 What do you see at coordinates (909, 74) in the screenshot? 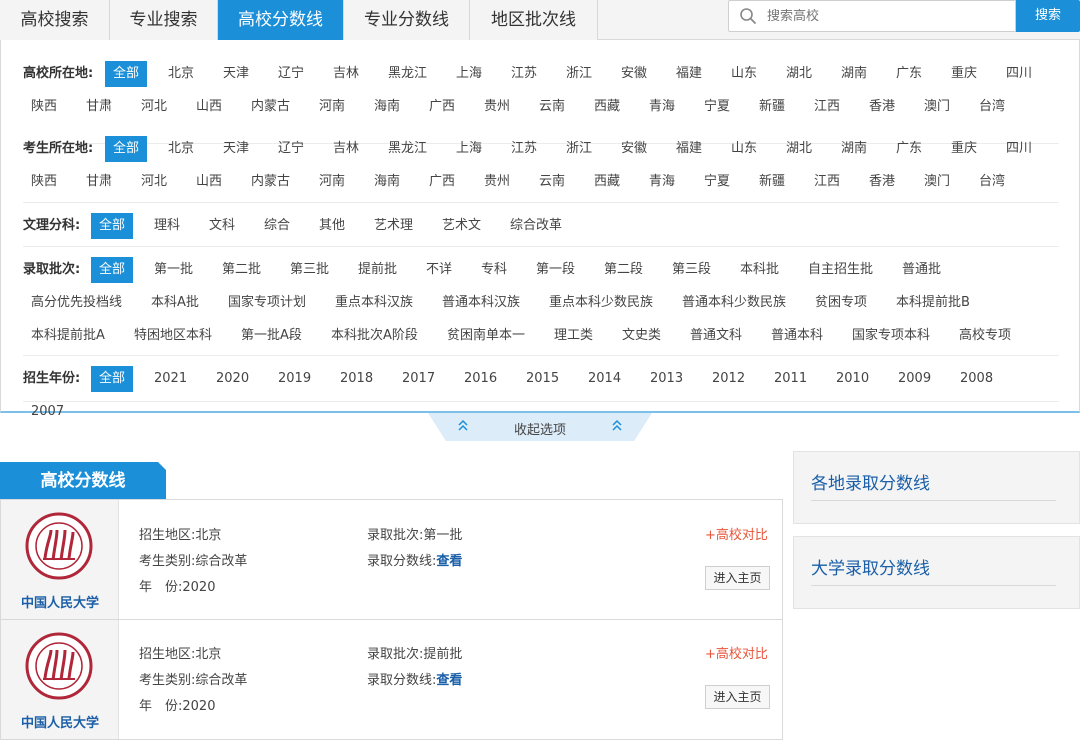
I see `filter-option: 广东` at bounding box center [909, 74].